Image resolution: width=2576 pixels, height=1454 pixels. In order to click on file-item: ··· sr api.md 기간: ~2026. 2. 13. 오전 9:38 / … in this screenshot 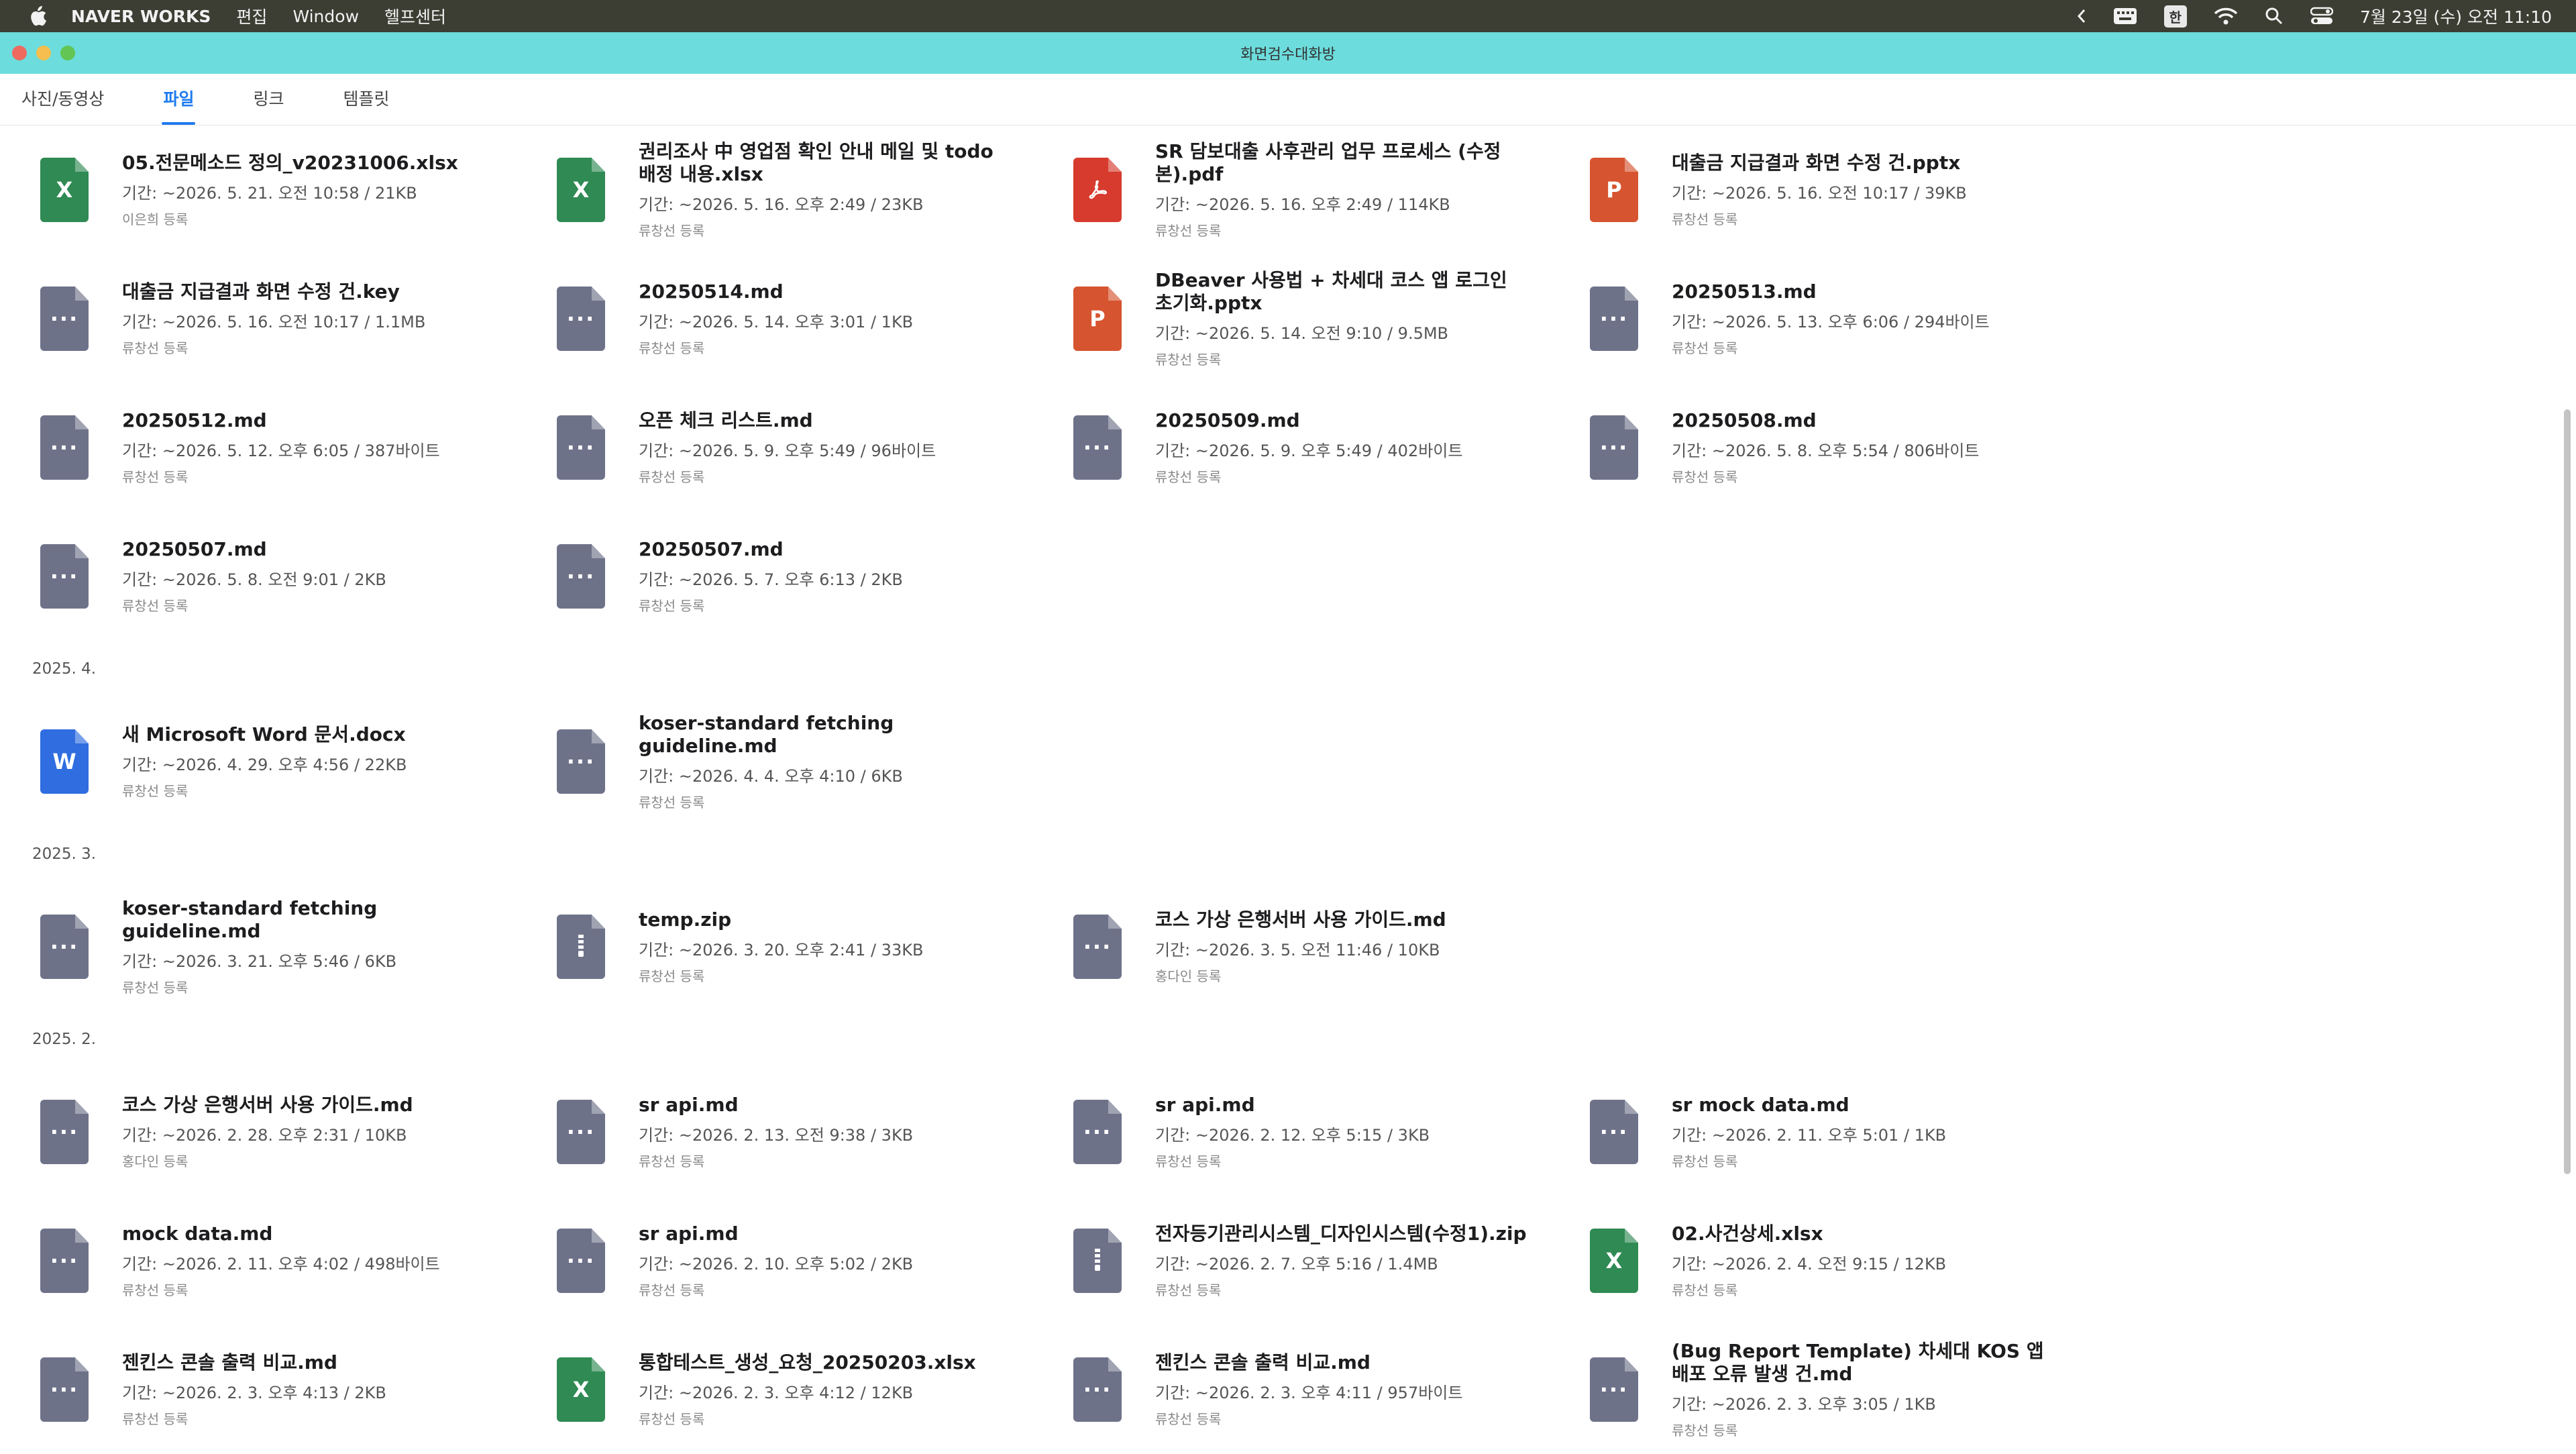, I will do `click(775, 1132)`.